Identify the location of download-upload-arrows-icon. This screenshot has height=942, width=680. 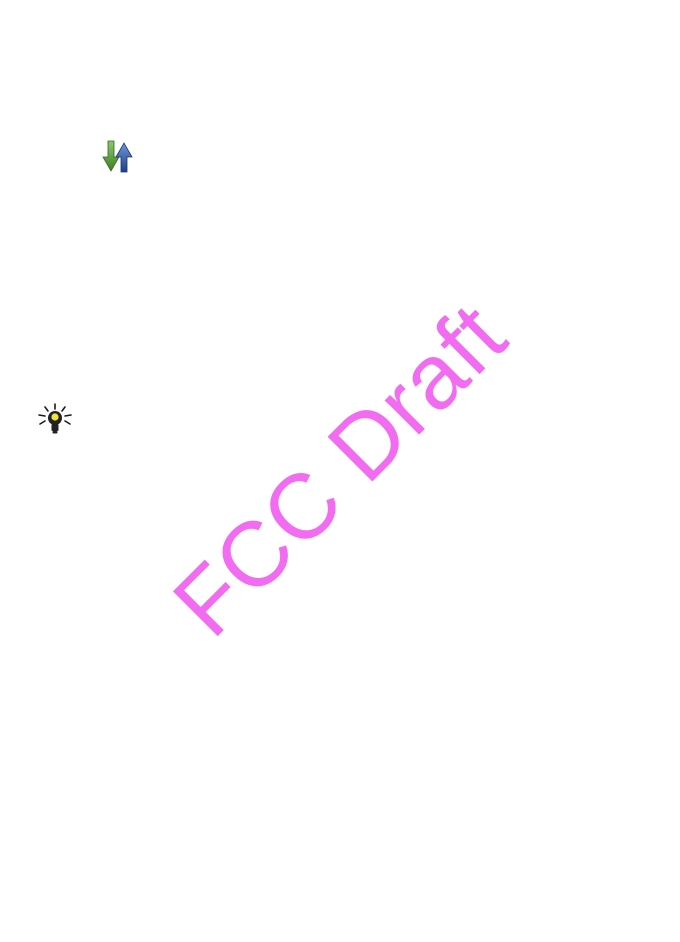
(119, 157).